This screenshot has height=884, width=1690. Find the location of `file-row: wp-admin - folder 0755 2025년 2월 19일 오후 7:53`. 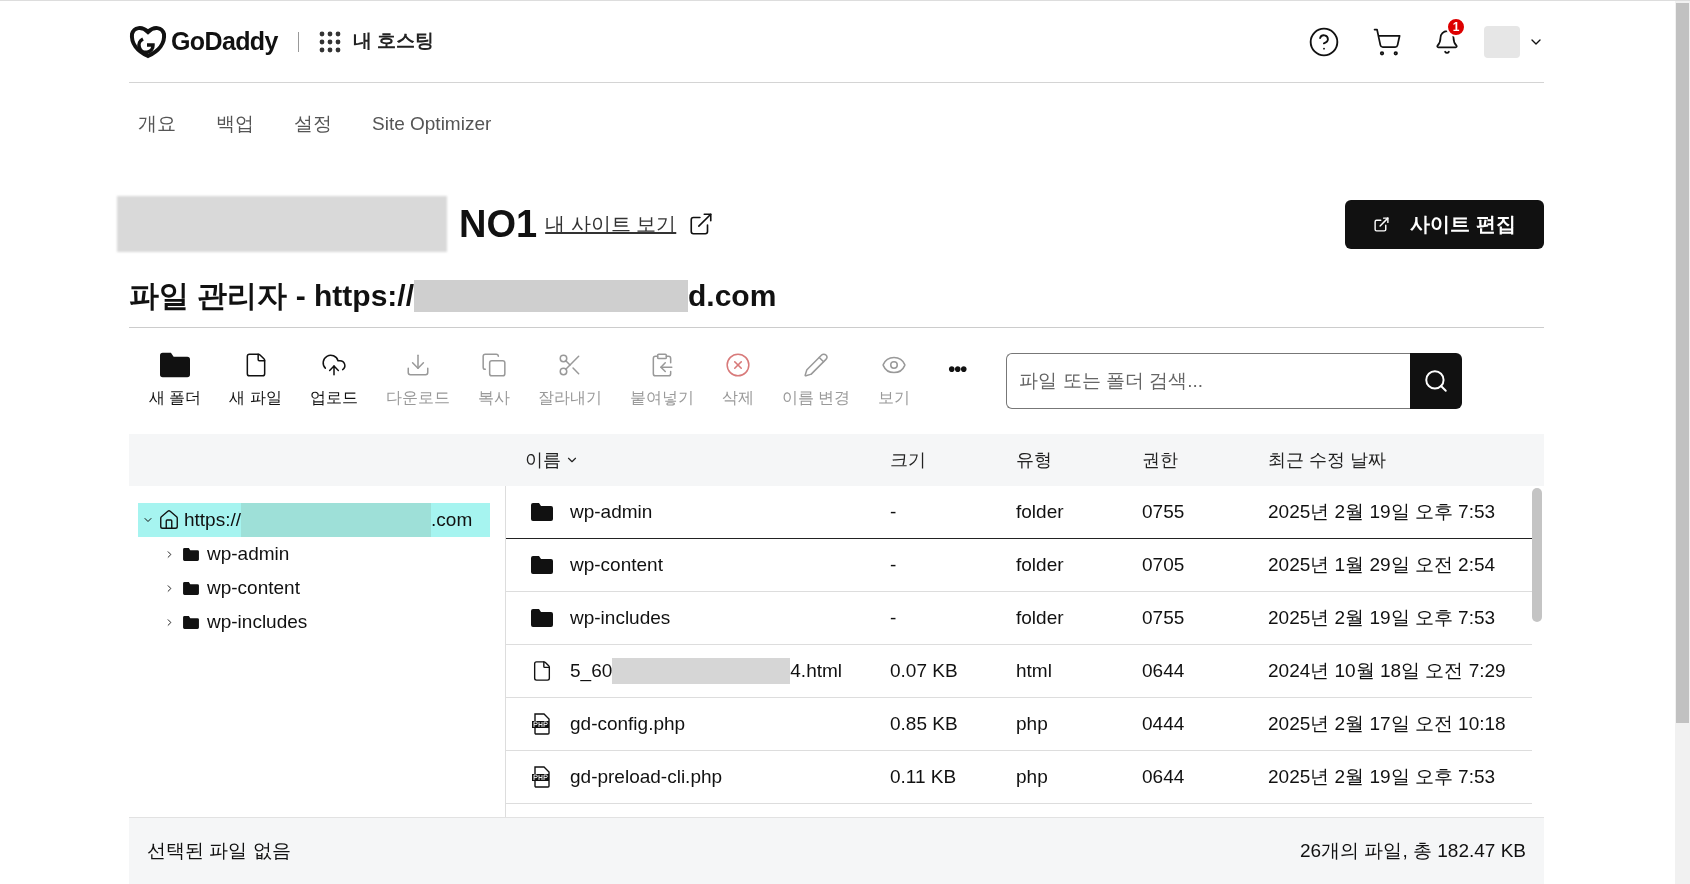

file-row: wp-admin - folder 0755 2025년 2월 19일 오후 7:53 is located at coordinates (1019, 512).